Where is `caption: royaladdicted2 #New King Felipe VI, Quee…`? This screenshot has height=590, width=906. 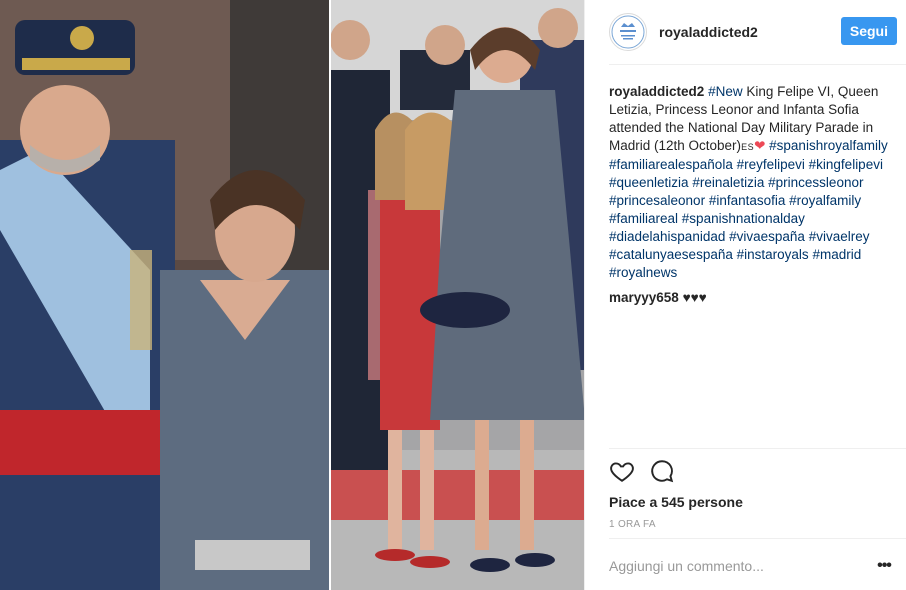 caption: royaladdicted2 #New King Felipe VI, Quee… is located at coordinates (753, 182).